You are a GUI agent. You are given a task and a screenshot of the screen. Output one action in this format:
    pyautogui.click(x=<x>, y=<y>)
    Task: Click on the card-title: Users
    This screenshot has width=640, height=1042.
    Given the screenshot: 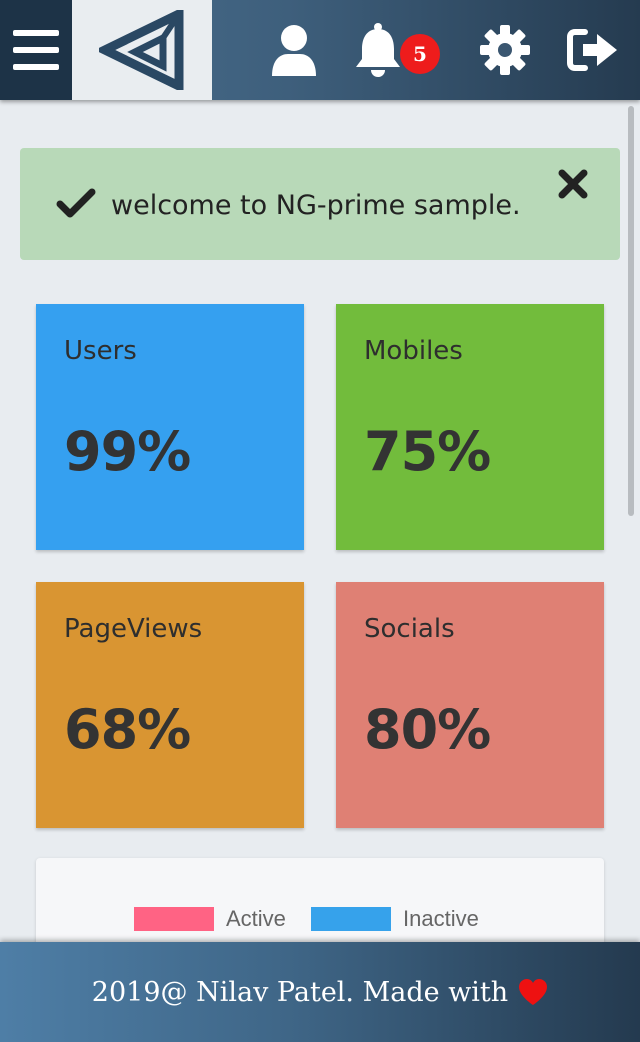 What is the action you would take?
    pyautogui.click(x=100, y=351)
    